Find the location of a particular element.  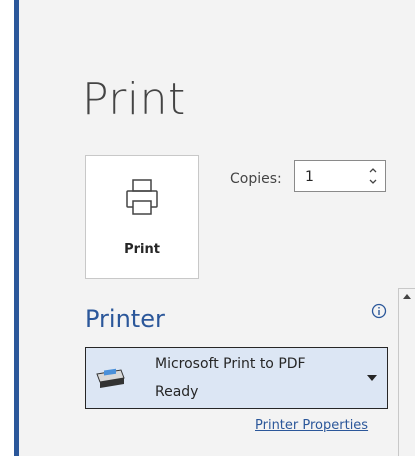

scroll-up-arrow-icon is located at coordinates (407, 296).